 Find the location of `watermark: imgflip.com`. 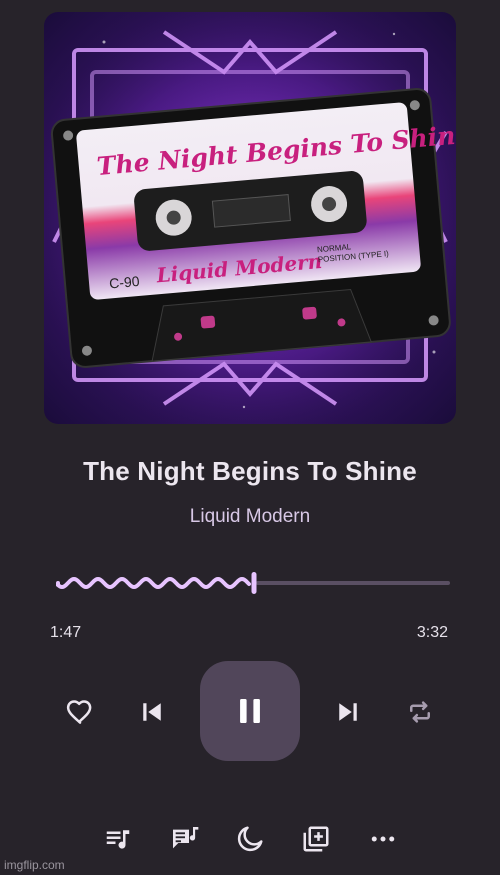

watermark: imgflip.com is located at coordinates (34, 865).